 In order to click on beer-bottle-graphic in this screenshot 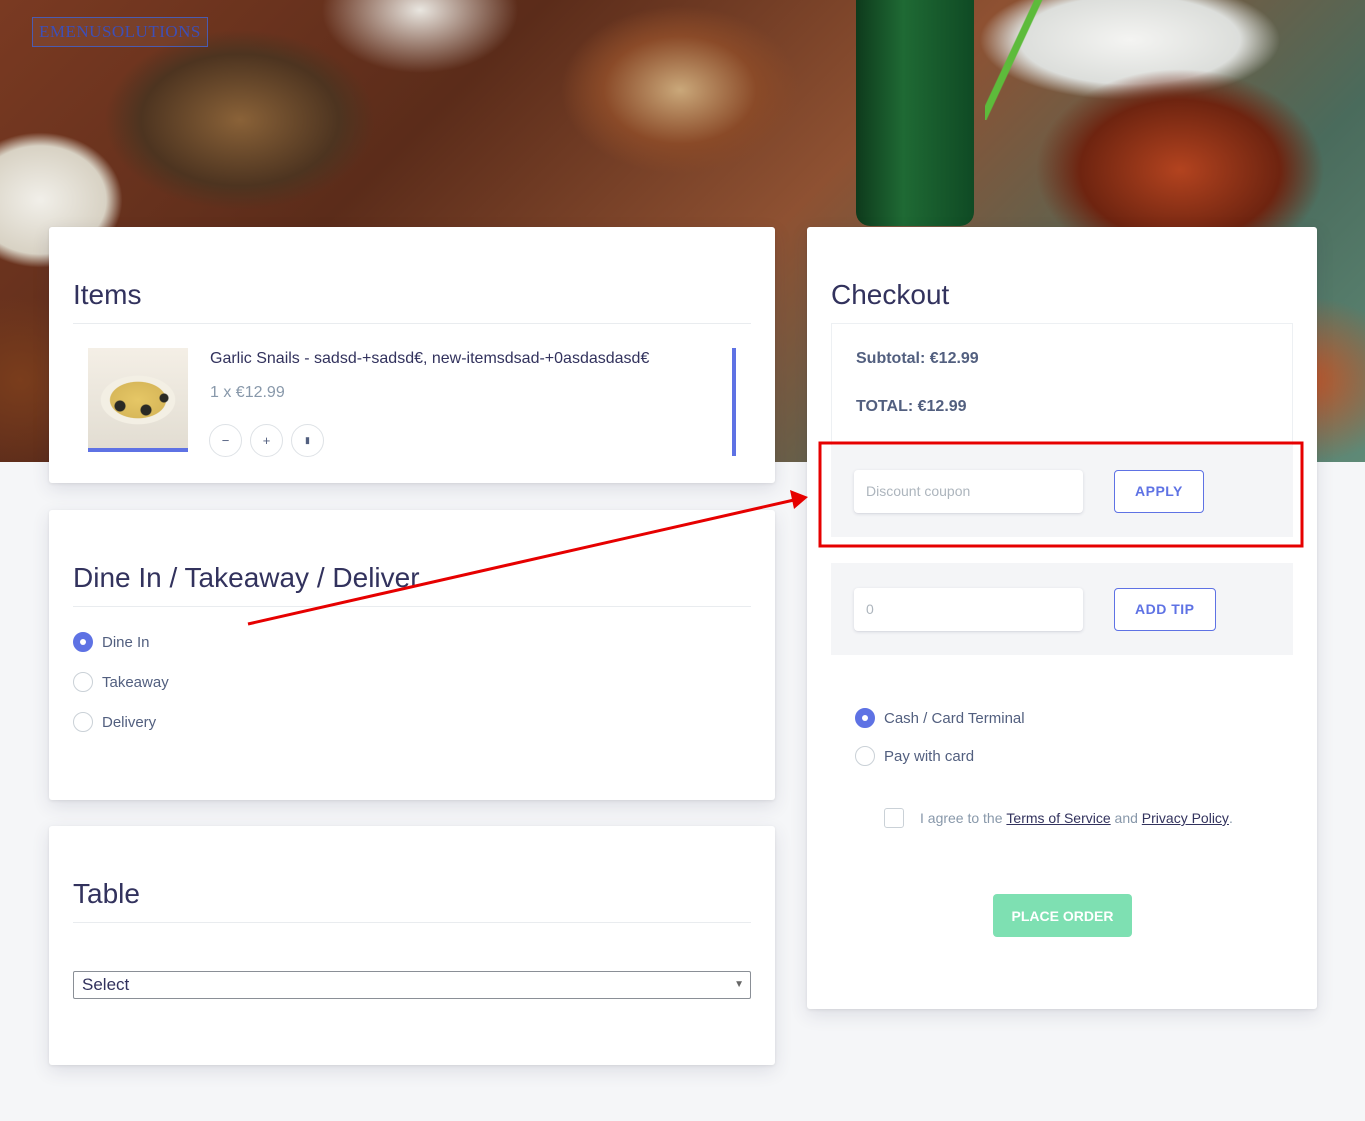, I will do `click(915, 113)`.